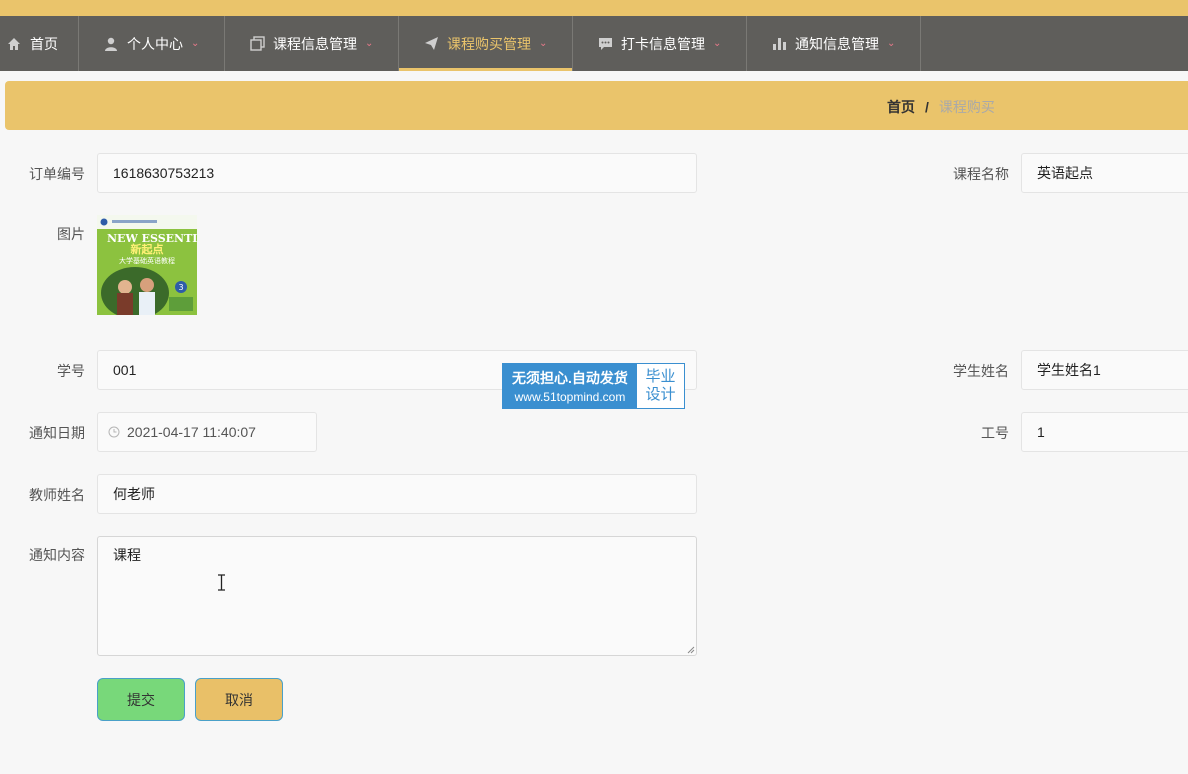  What do you see at coordinates (981, 371) in the screenshot?
I see `student-name-label: 学生姓名` at bounding box center [981, 371].